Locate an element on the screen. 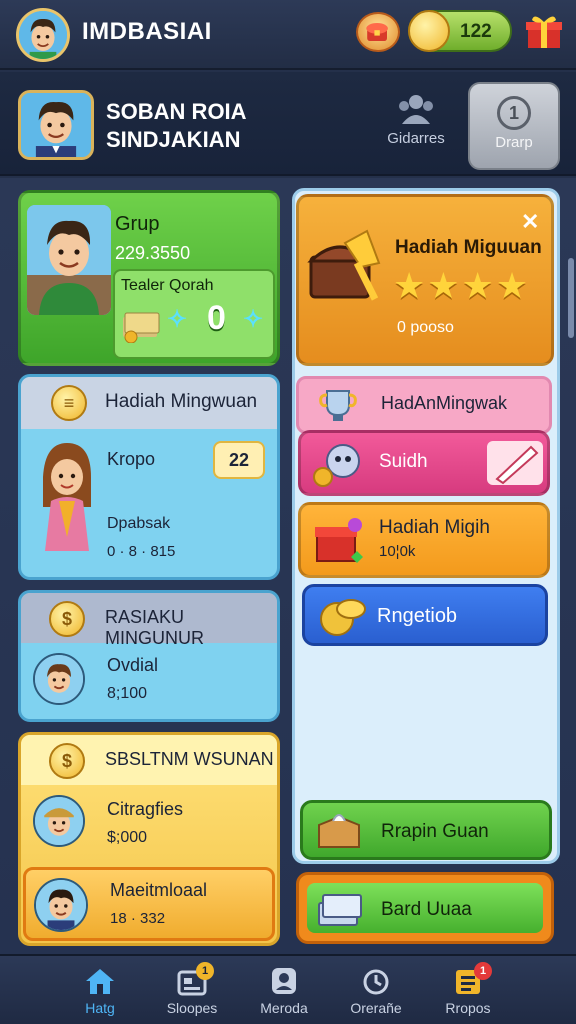 Image resolution: width=576 pixels, height=1024 pixels. suidh-row: Suidh is located at coordinates (424, 463).